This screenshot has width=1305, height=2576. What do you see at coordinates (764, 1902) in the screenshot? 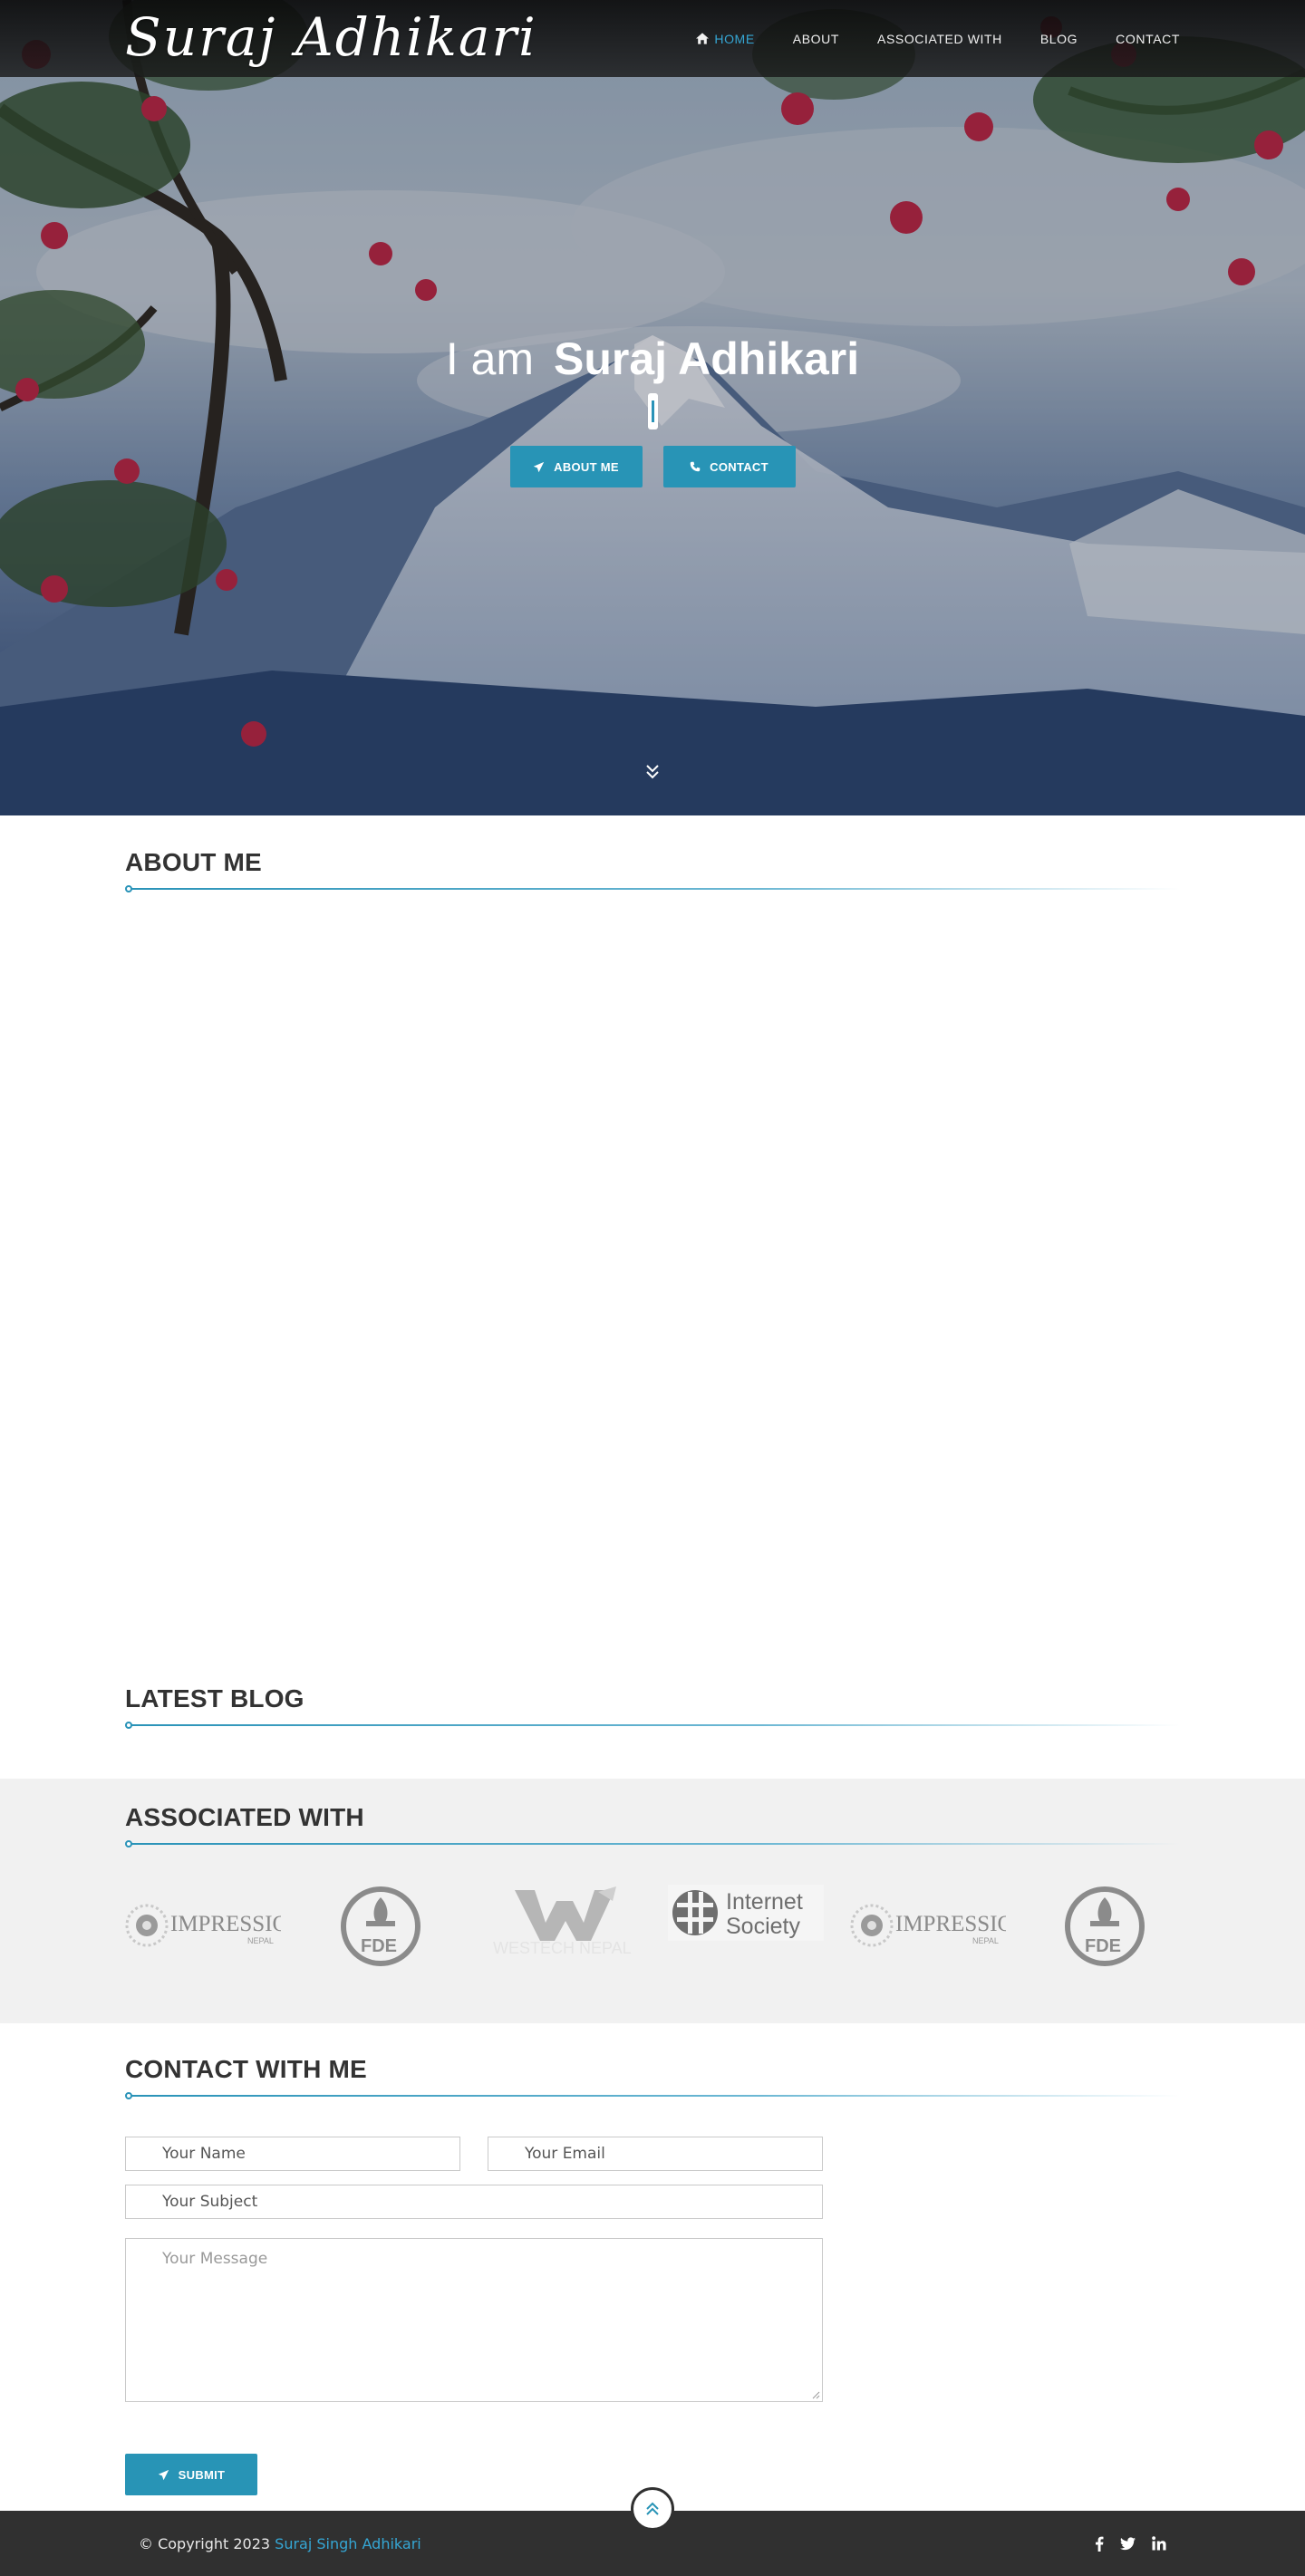
I see `logo-internet-text: Internet` at bounding box center [764, 1902].